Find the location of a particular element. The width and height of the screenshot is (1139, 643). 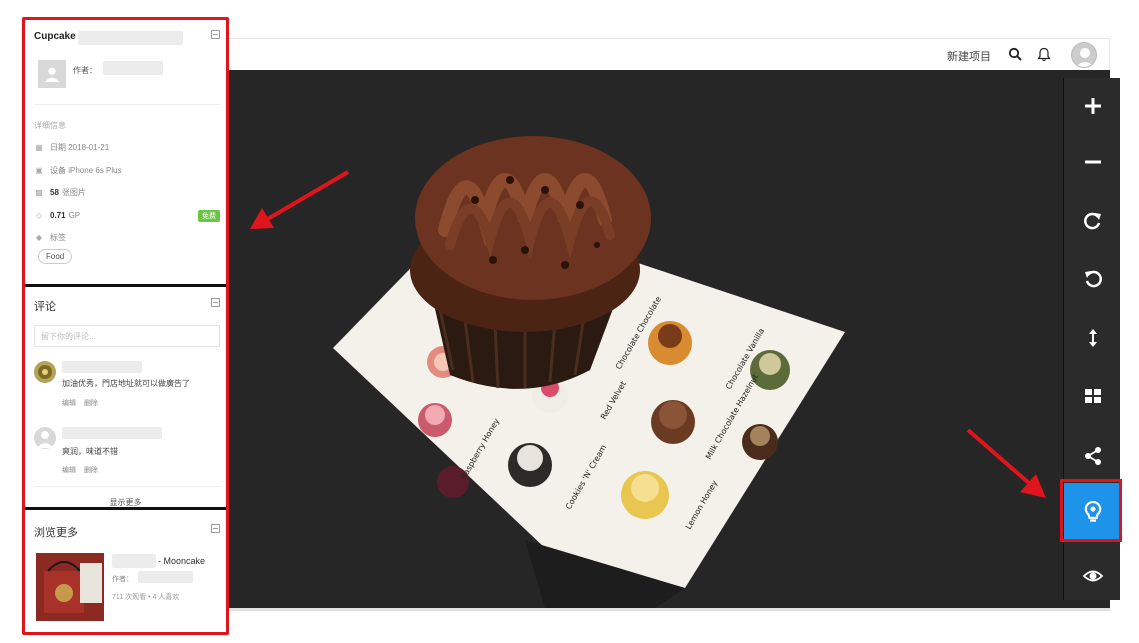

item-title-blur is located at coordinates (134, 561).